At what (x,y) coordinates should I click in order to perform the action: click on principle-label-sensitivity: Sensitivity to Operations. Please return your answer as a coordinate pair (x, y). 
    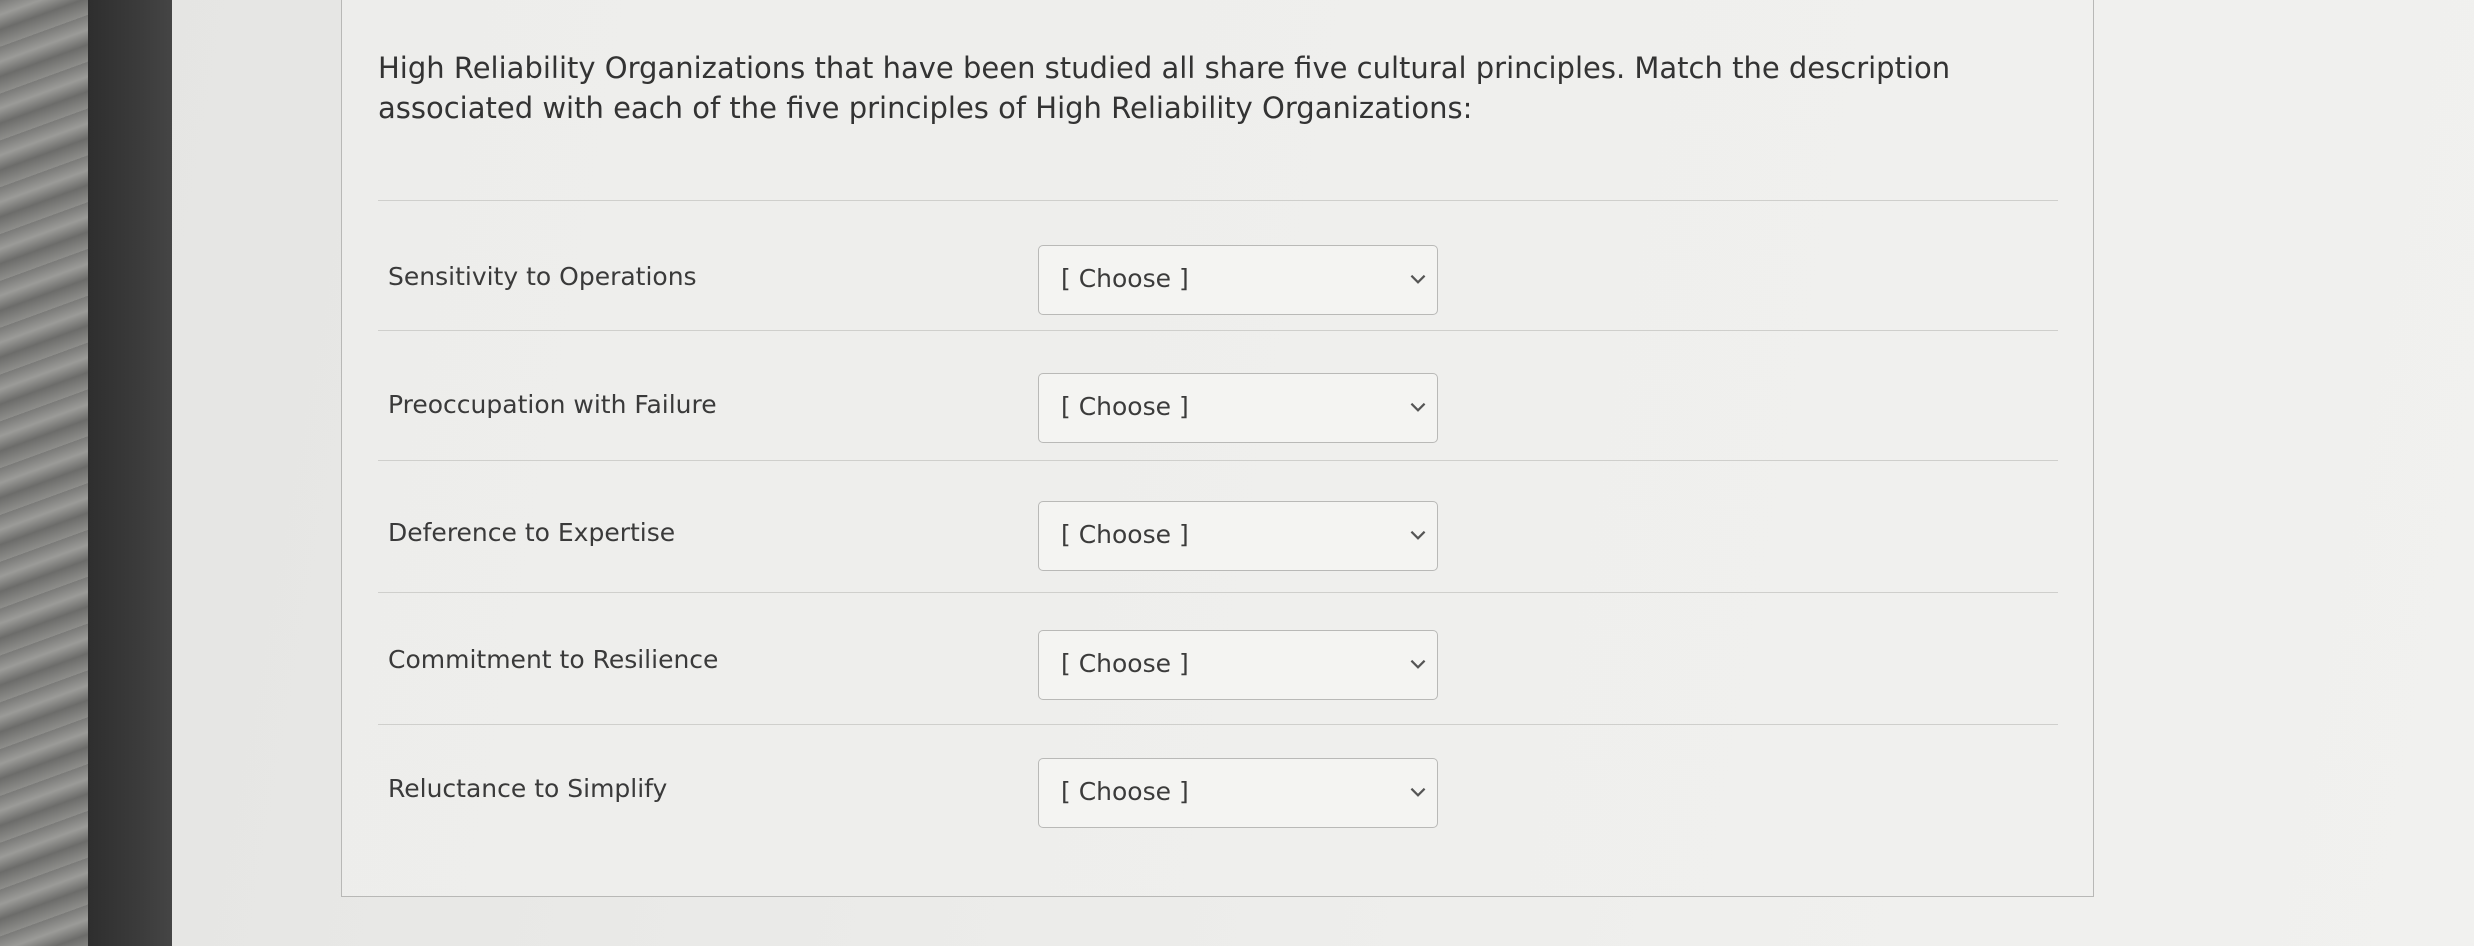
    Looking at the image, I should click on (542, 276).